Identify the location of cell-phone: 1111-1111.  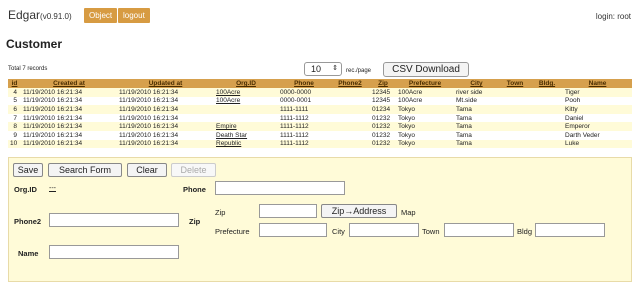
(304, 109).